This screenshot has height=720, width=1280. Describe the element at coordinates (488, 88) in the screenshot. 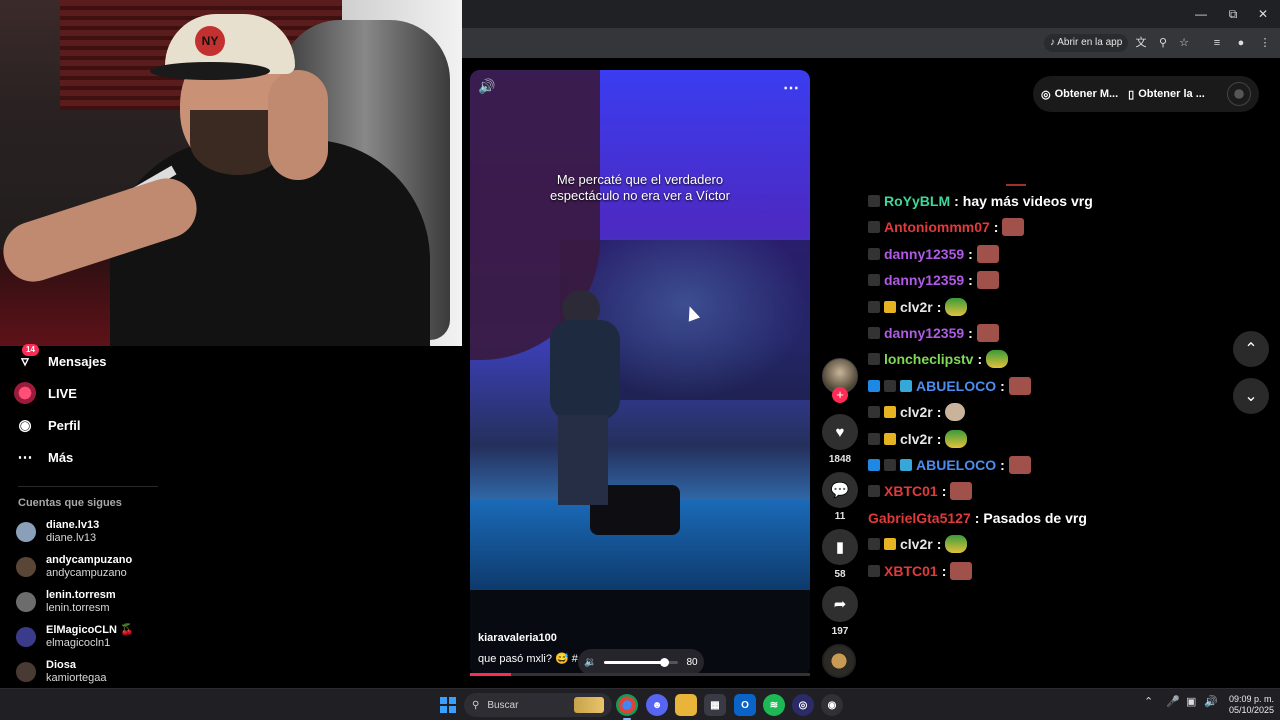

I see `volume-icon: 🔊` at that location.